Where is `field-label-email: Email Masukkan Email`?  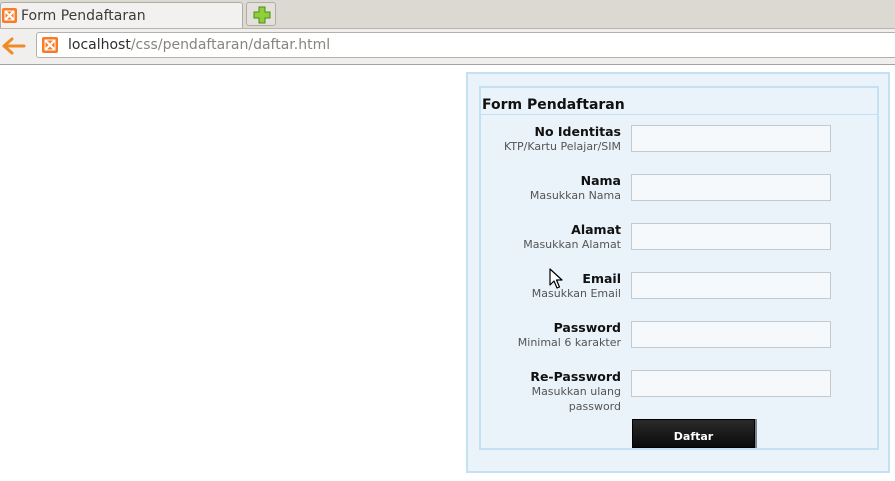
field-label-email: Email Masukkan Email is located at coordinates (546, 286).